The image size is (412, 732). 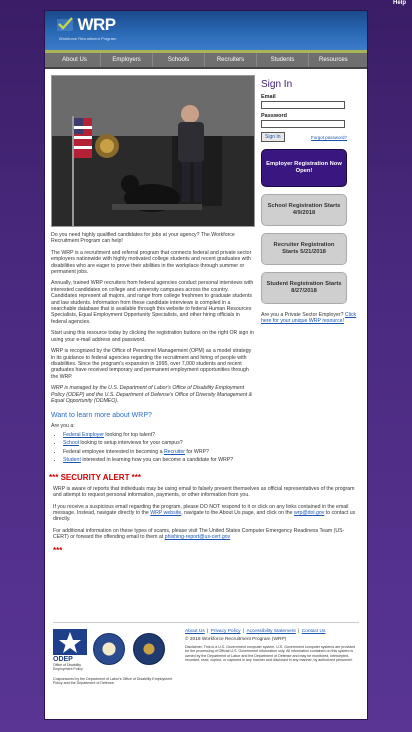 I want to click on list-item: Federal Employer looking for top talent?, so click(x=159, y=435).